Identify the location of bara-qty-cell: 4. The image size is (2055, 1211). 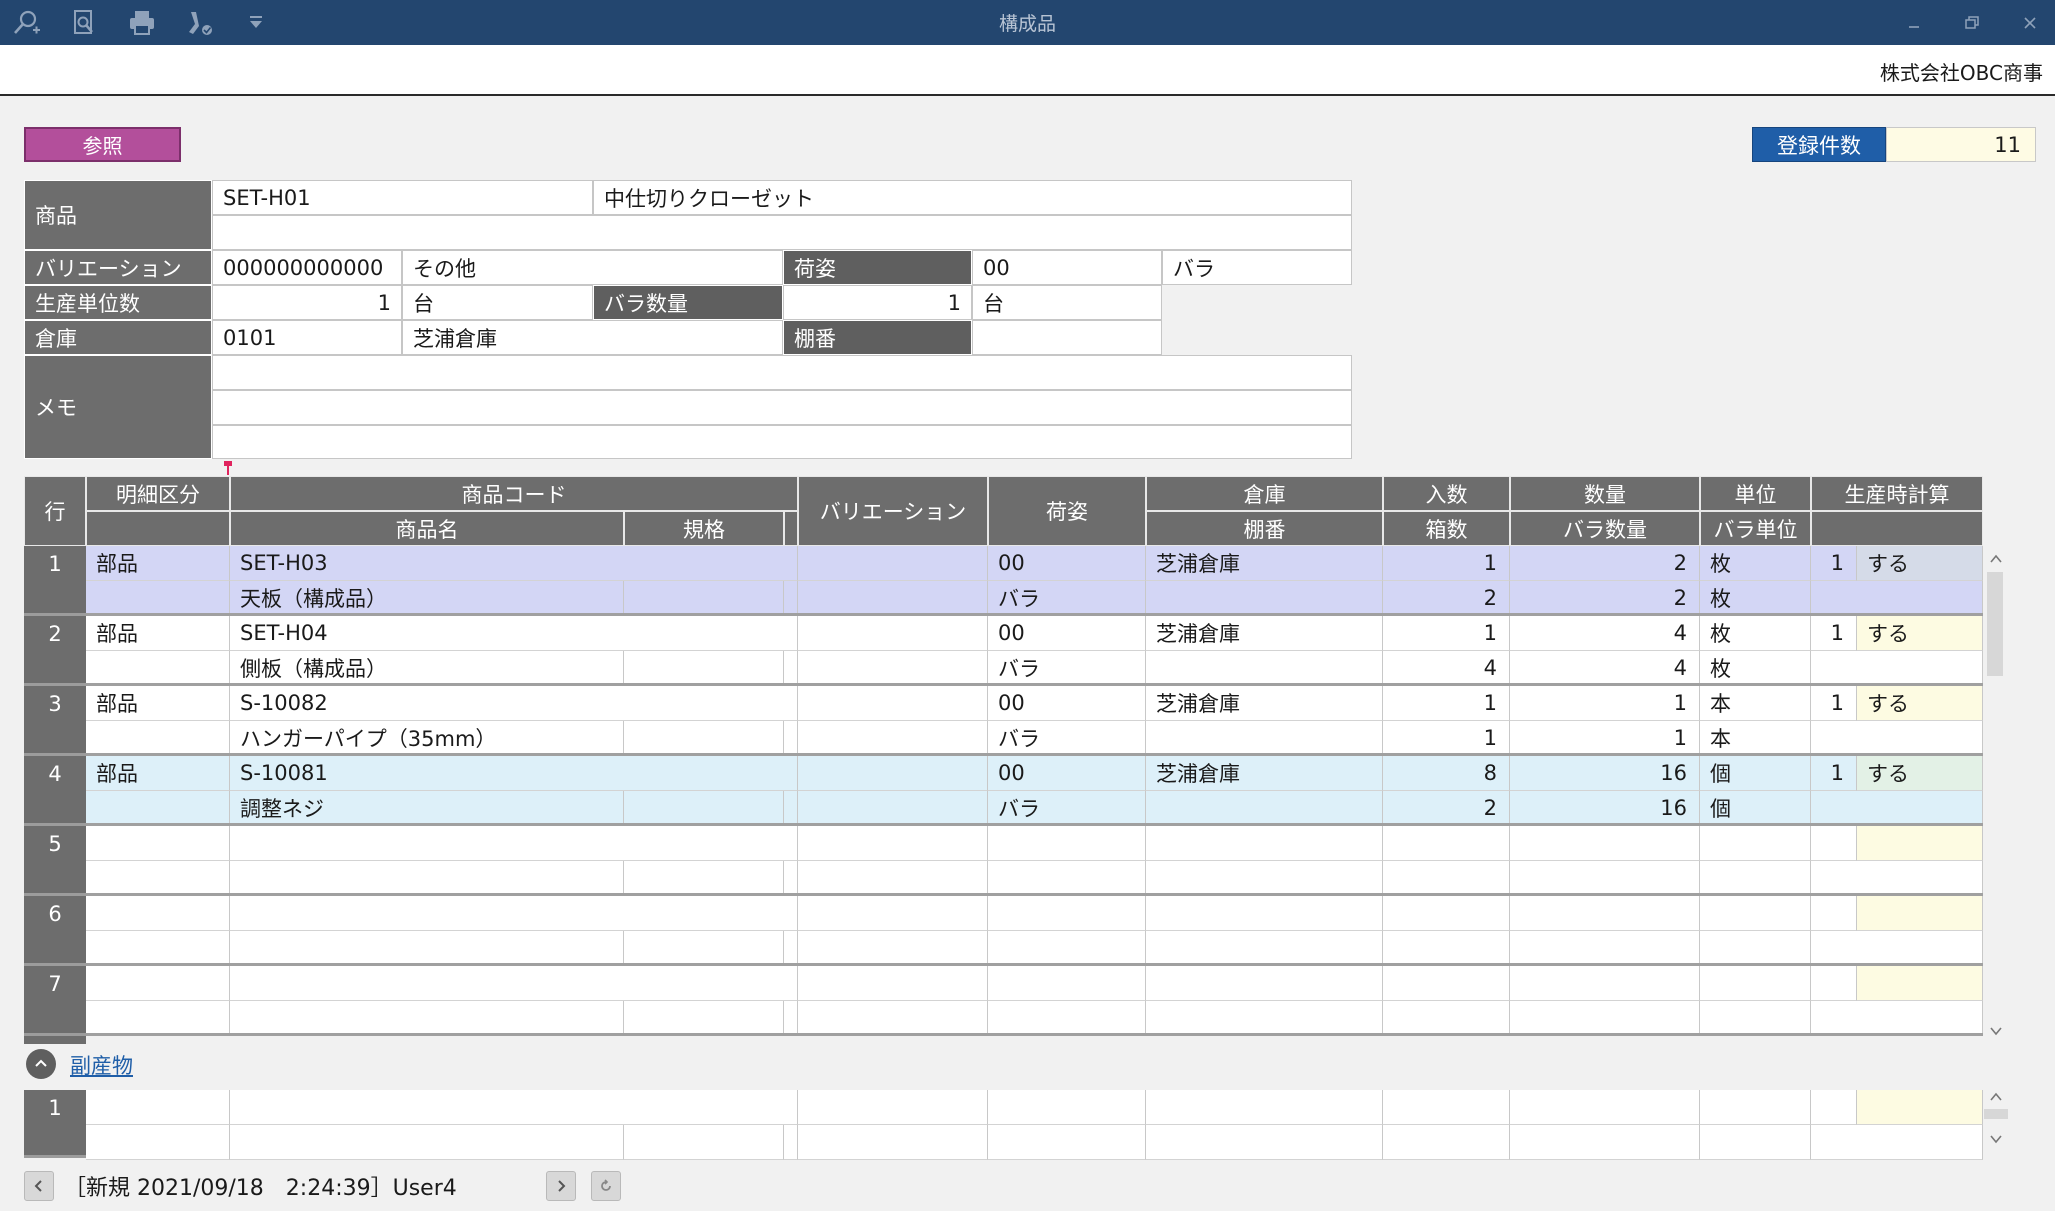
(1605, 668).